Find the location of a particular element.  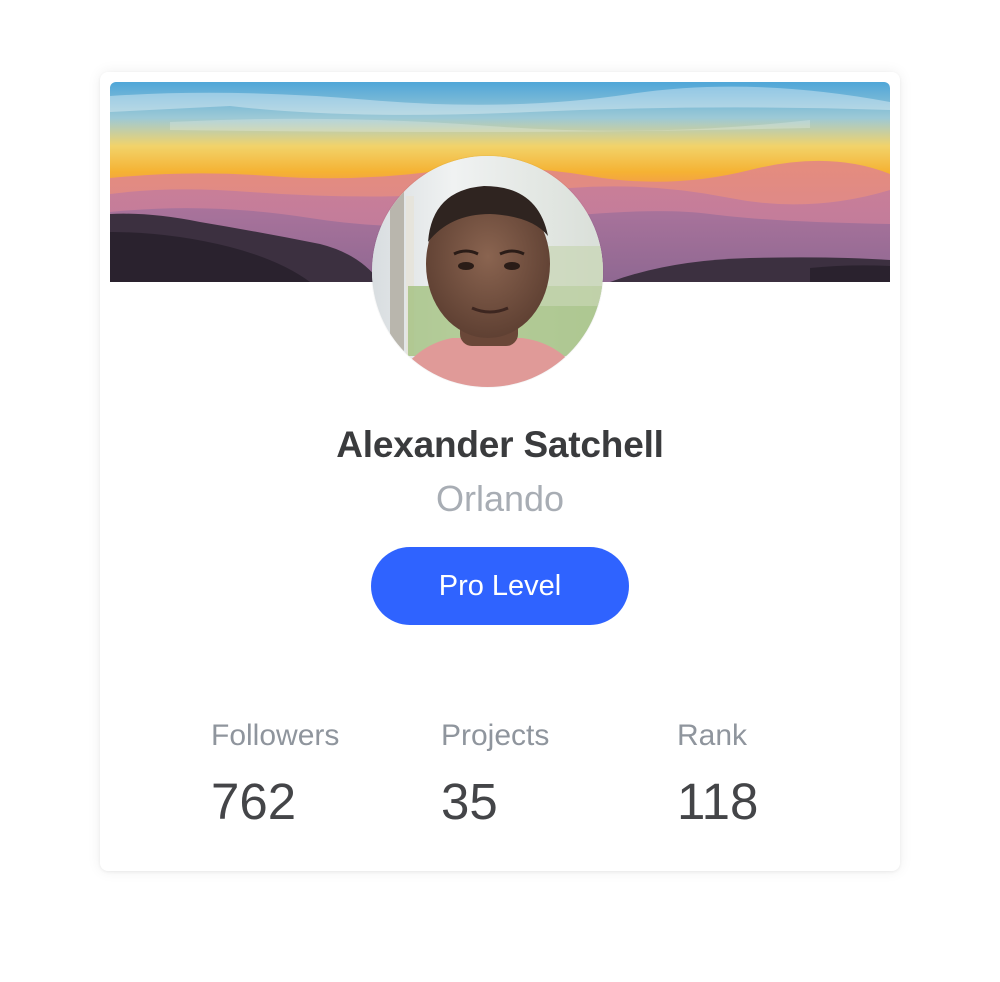

stat-label: Rank is located at coordinates (712, 735).